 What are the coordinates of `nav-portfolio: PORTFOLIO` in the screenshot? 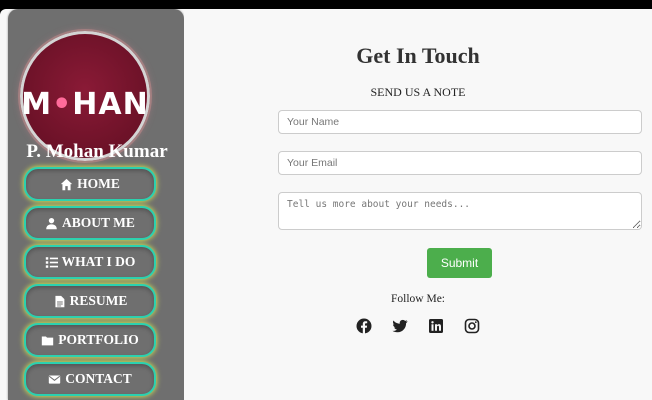 It's located at (90, 340).